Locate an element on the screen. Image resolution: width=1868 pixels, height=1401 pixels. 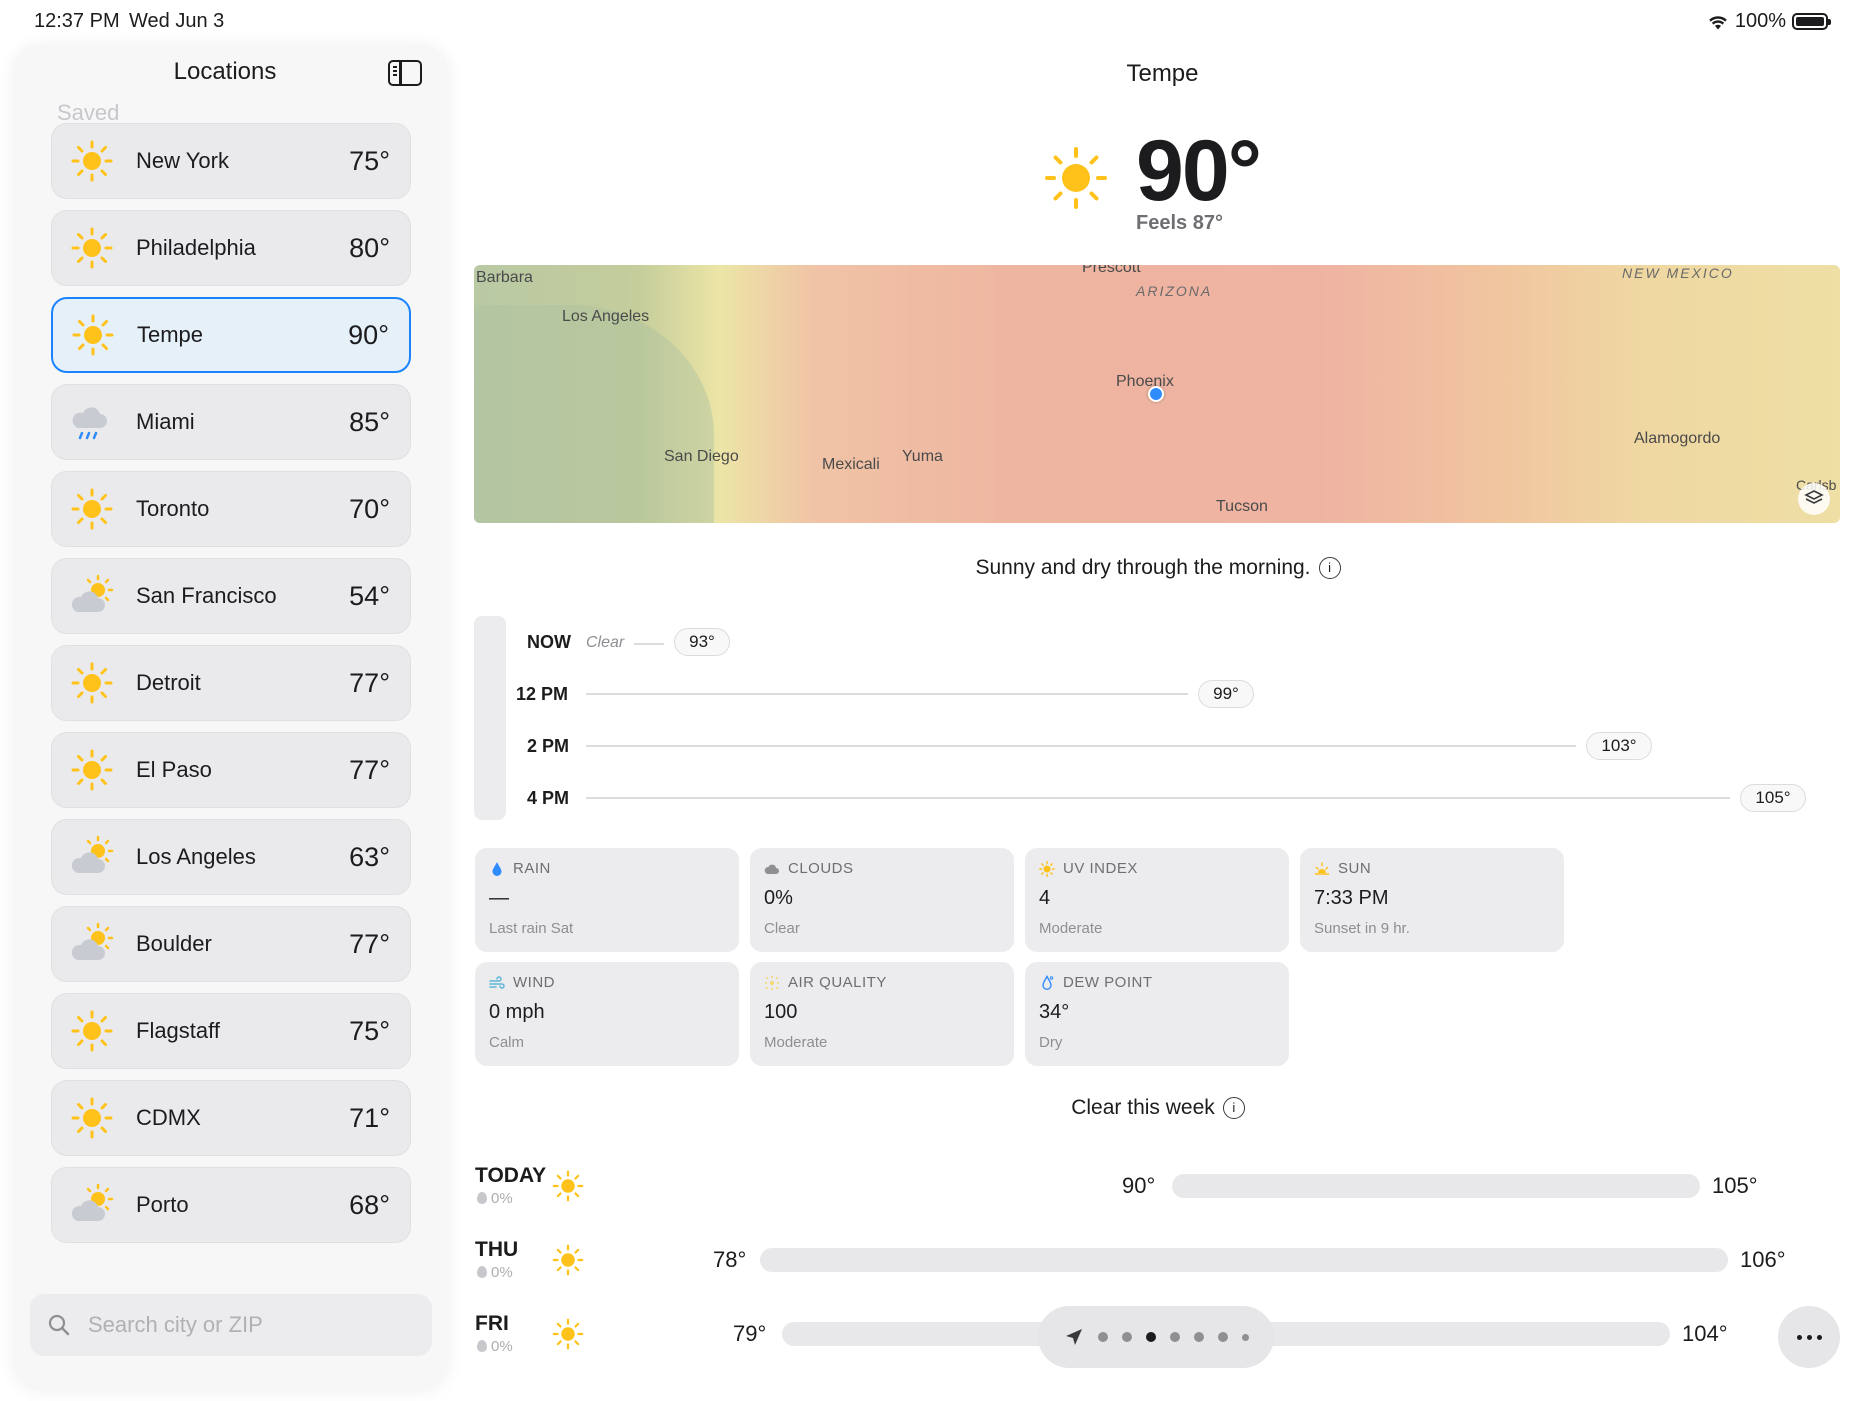
battery-percent: 100% is located at coordinates (1760, 21).